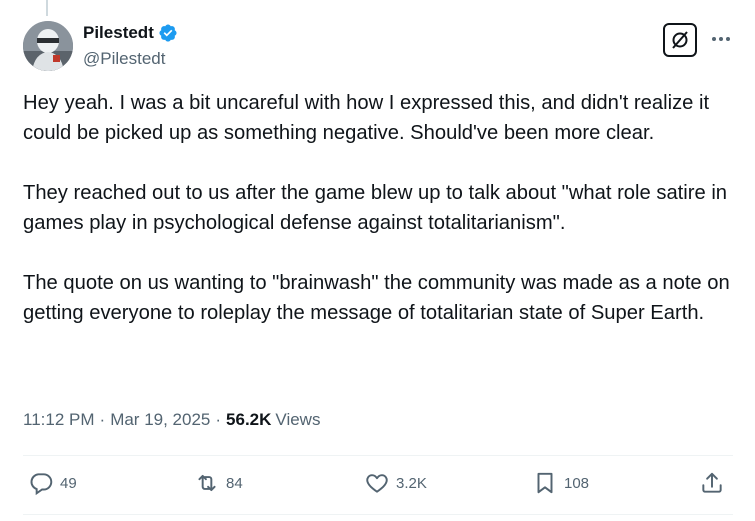 The width and height of the screenshot is (755, 521). I want to click on tweet-time: 11:12 PM, so click(59, 420).